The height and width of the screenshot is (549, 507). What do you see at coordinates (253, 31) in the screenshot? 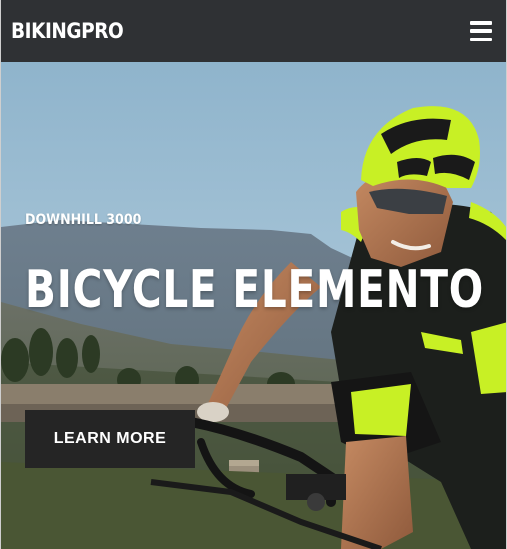
I see `site-header: BIKINGPRO` at bounding box center [253, 31].